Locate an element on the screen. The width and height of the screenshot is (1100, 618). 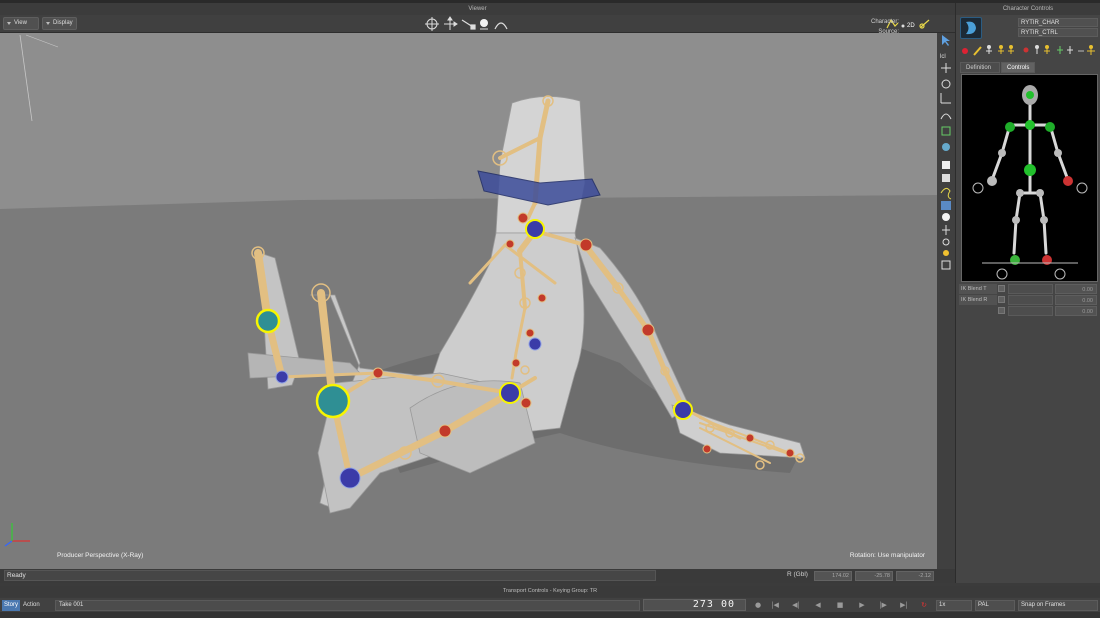
prev-key-icon: ◀| is located at coordinates (796, 605).